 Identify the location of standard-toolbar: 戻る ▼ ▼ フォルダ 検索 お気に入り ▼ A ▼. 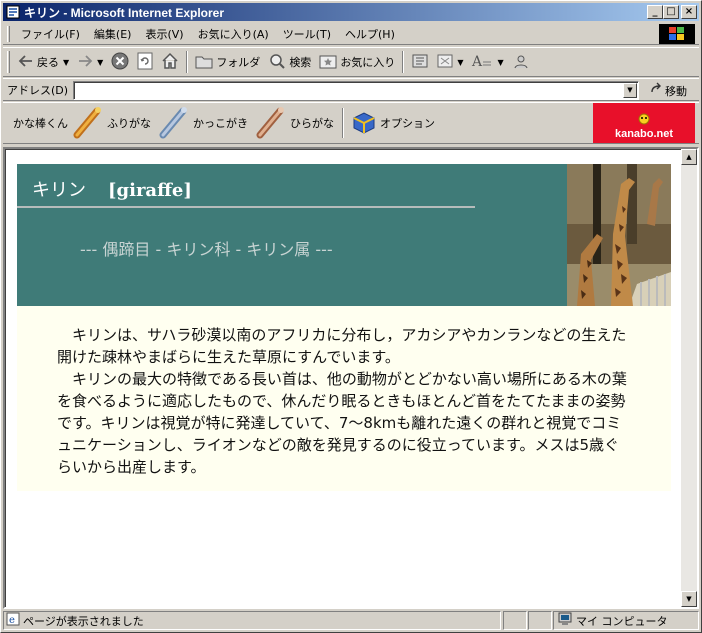
(351, 62).